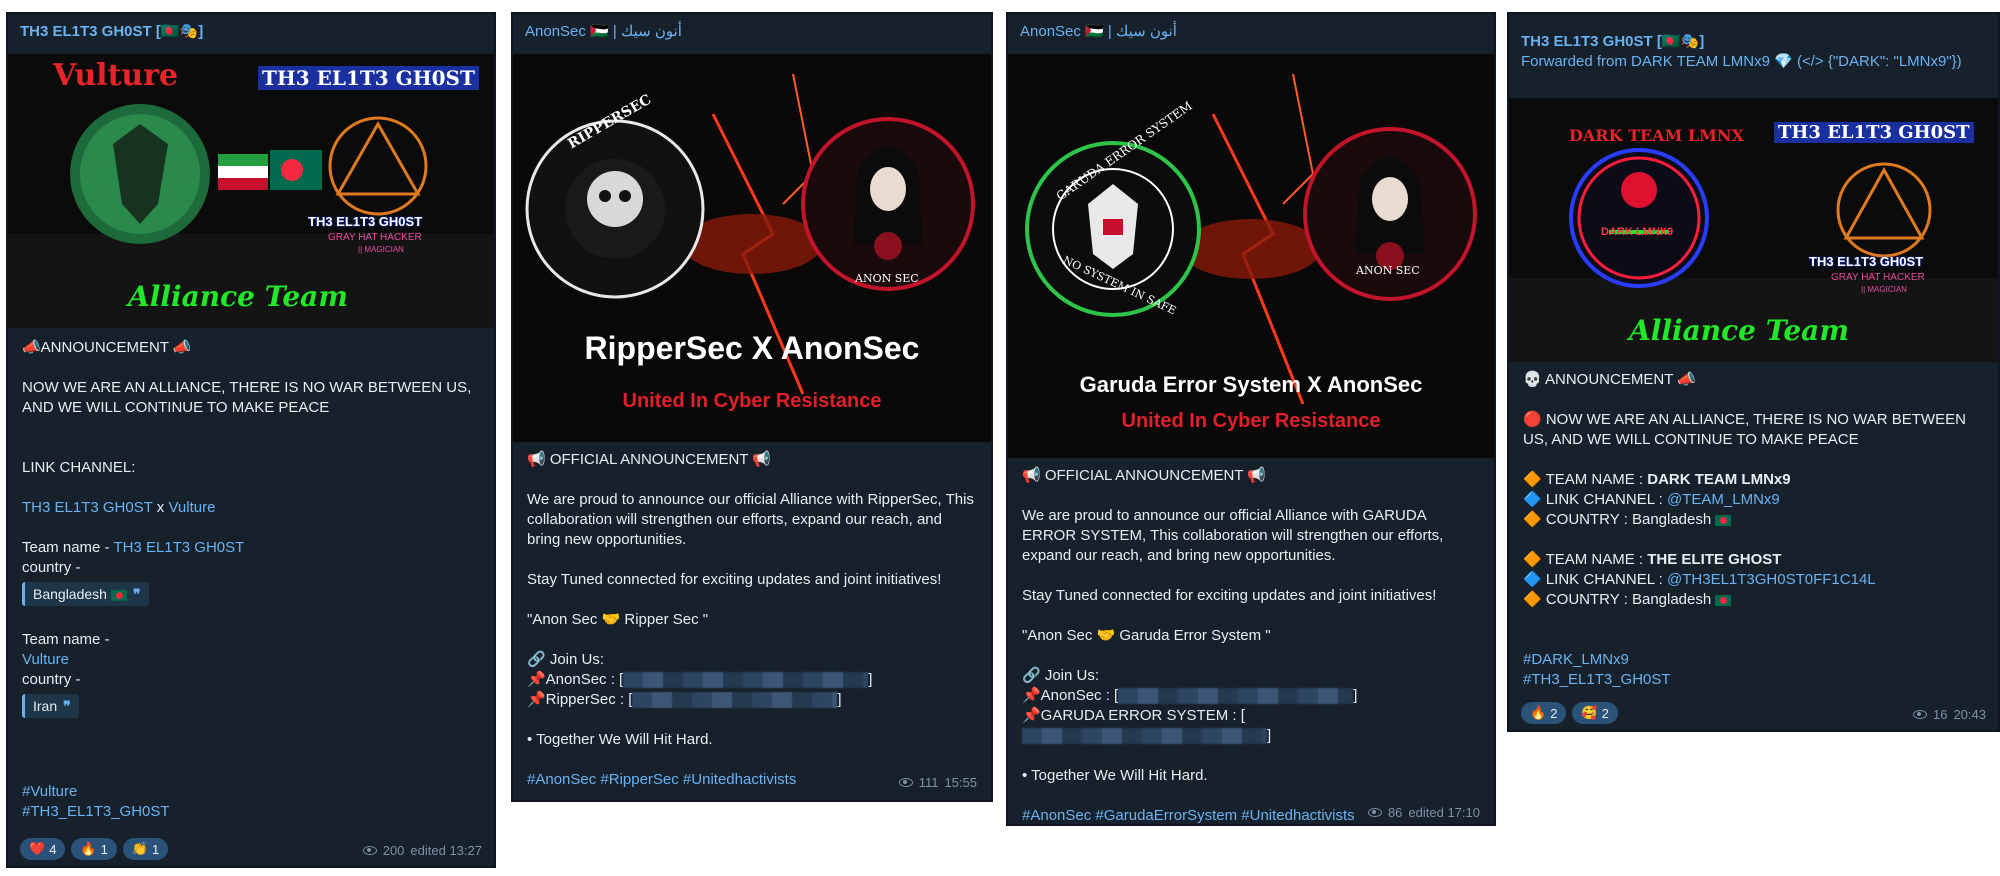 This screenshot has width=2000, height=876. What do you see at coordinates (1719, 479) in the screenshot?
I see `team1-name: DARK TEAM LMNx9` at bounding box center [1719, 479].